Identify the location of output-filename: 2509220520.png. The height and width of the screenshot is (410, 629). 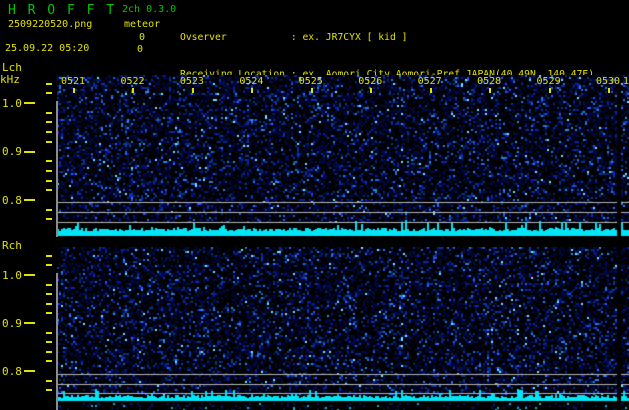
(50, 24).